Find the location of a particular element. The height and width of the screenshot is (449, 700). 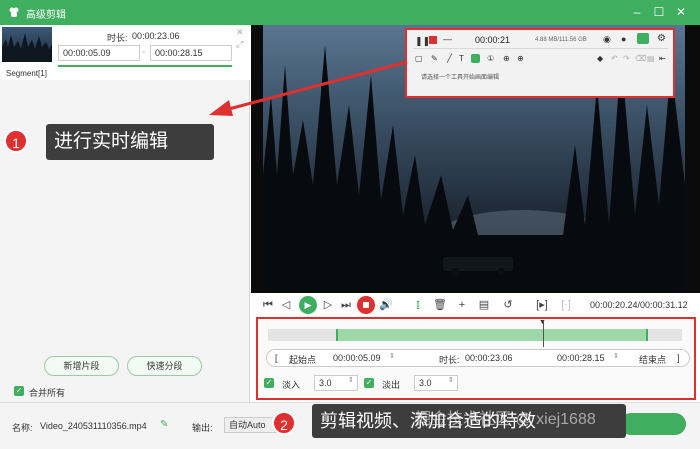

add-tool-icon: ⊕ is located at coordinates (520, 58).